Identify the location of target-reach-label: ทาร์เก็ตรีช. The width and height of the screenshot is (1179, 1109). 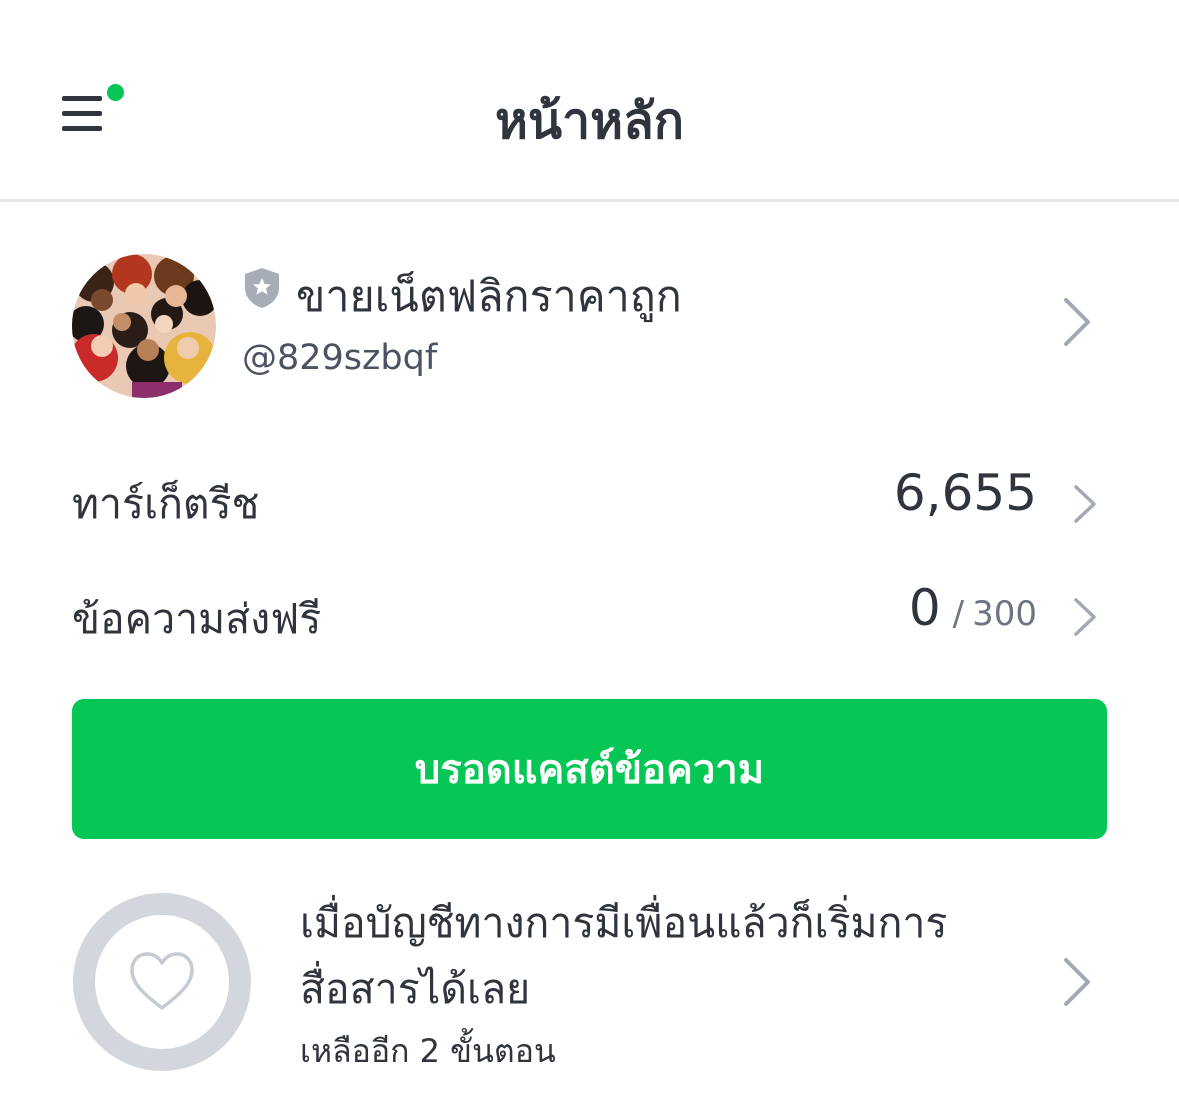
(166, 504).